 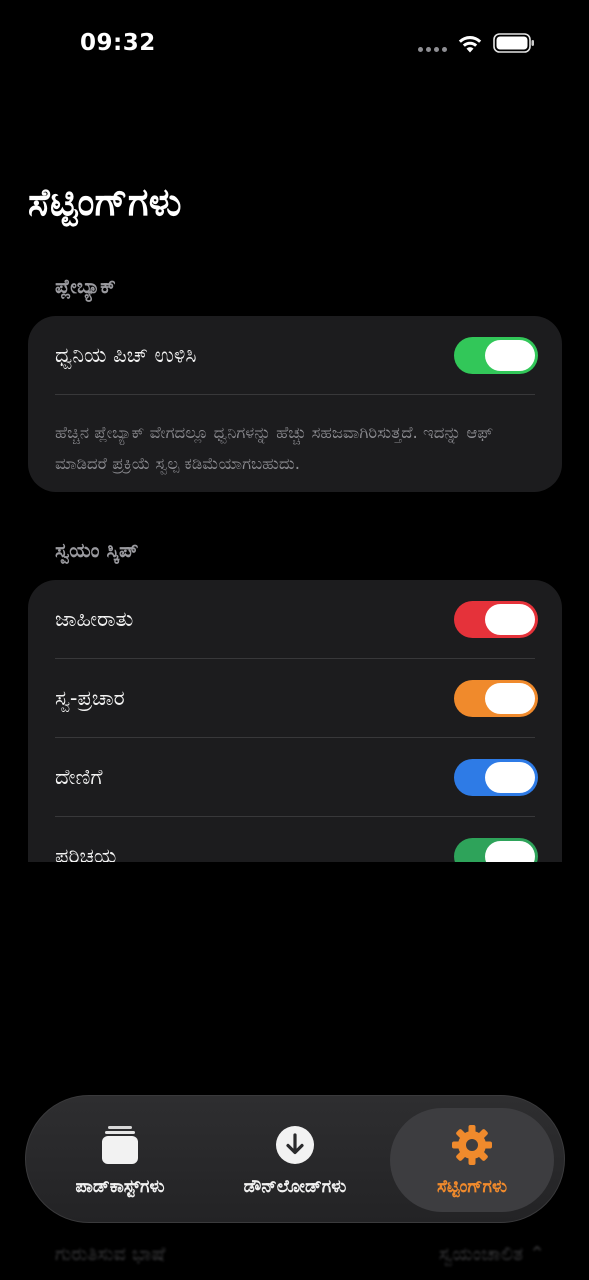 I want to click on keep-pitch-toggle, so click(x=496, y=355).